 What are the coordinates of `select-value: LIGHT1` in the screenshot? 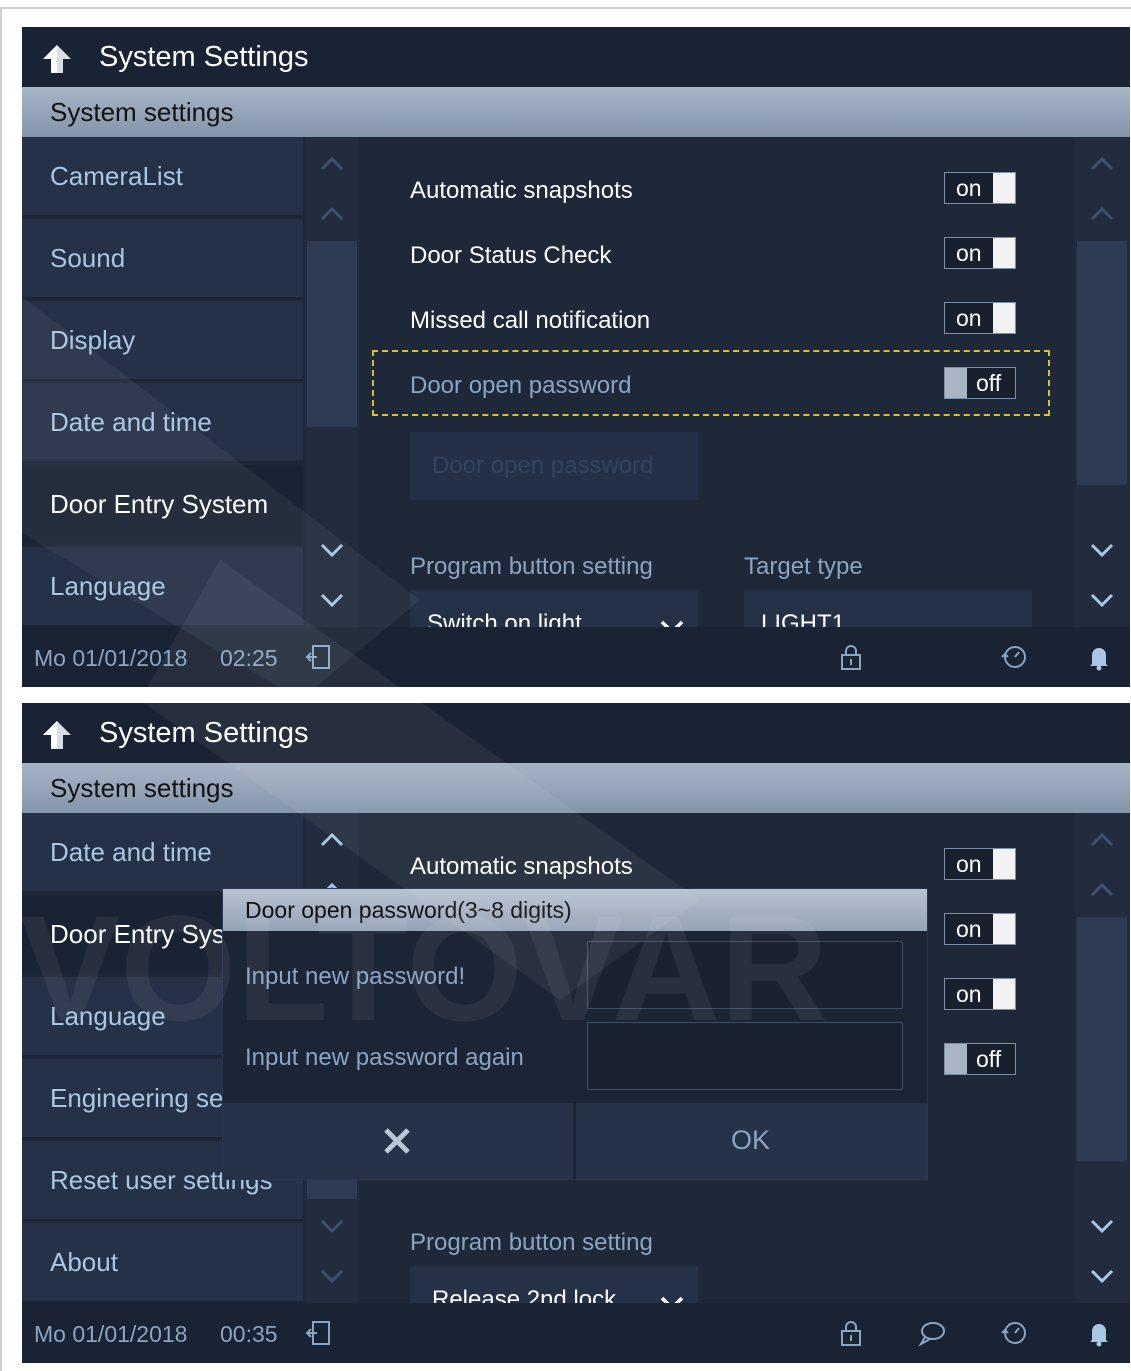 It's located at (803, 618).